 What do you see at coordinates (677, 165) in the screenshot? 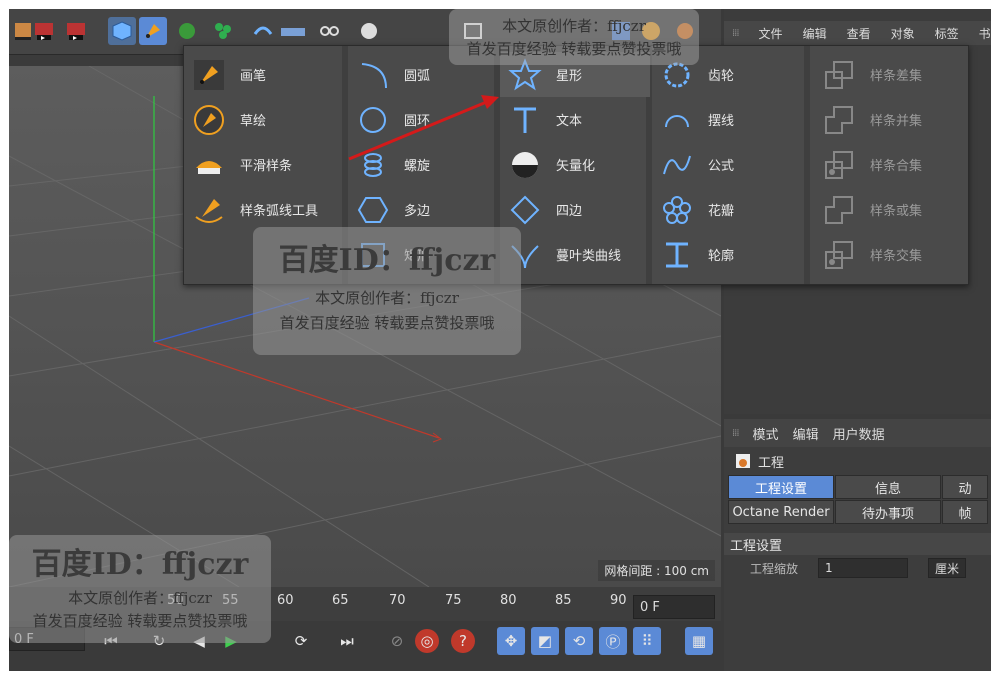
I see `formula-icon` at bounding box center [677, 165].